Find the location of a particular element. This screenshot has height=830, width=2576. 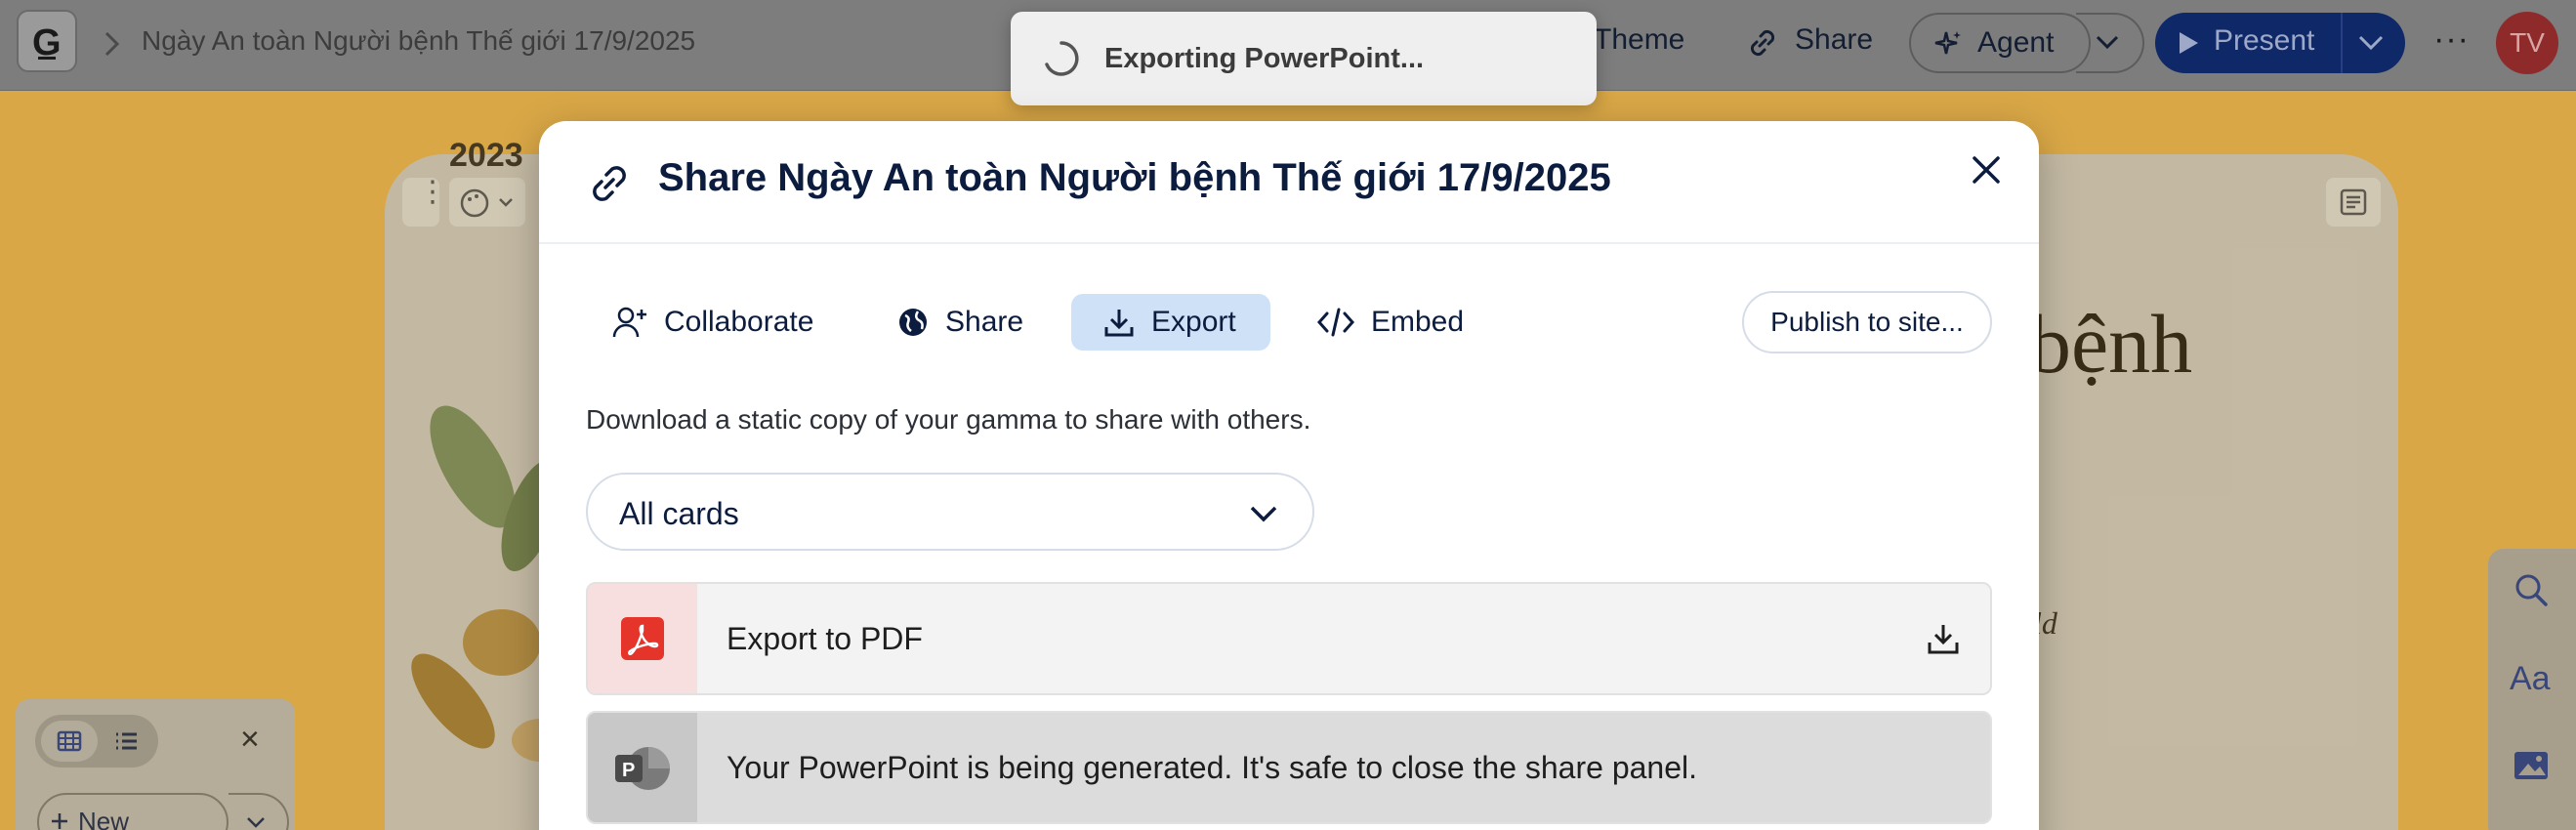

tab-embed-label: Embed is located at coordinates (1418, 322).